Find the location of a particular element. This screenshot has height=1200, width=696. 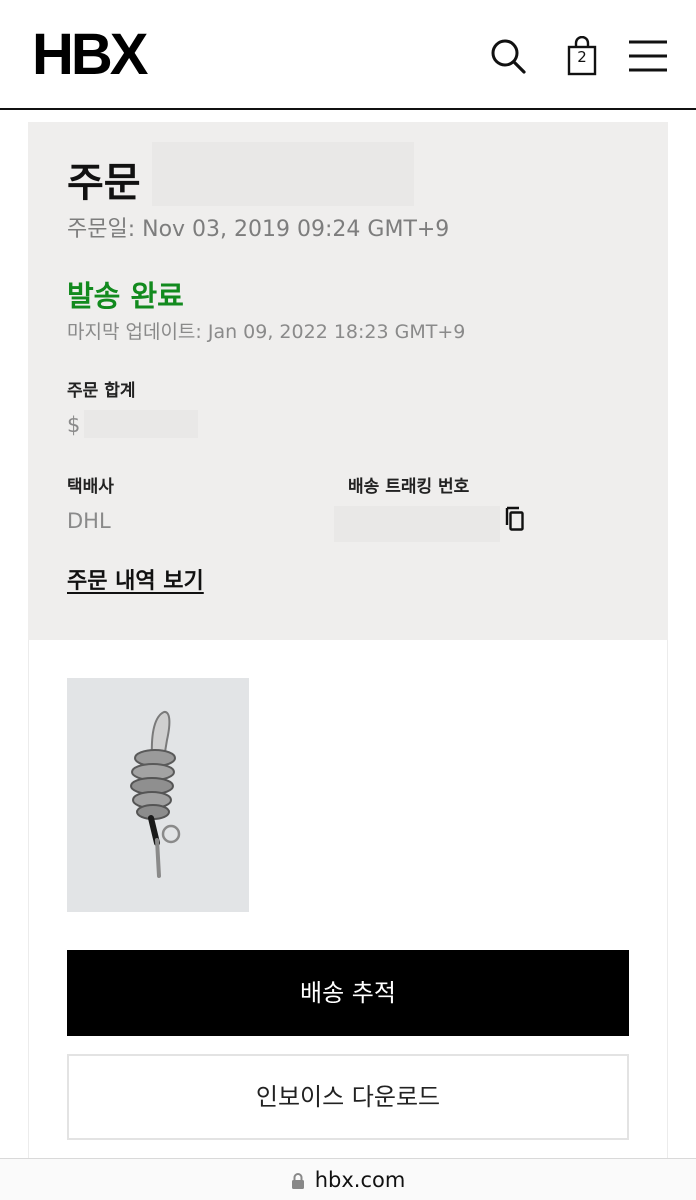

url-display: hbx.com is located at coordinates (348, 1180).